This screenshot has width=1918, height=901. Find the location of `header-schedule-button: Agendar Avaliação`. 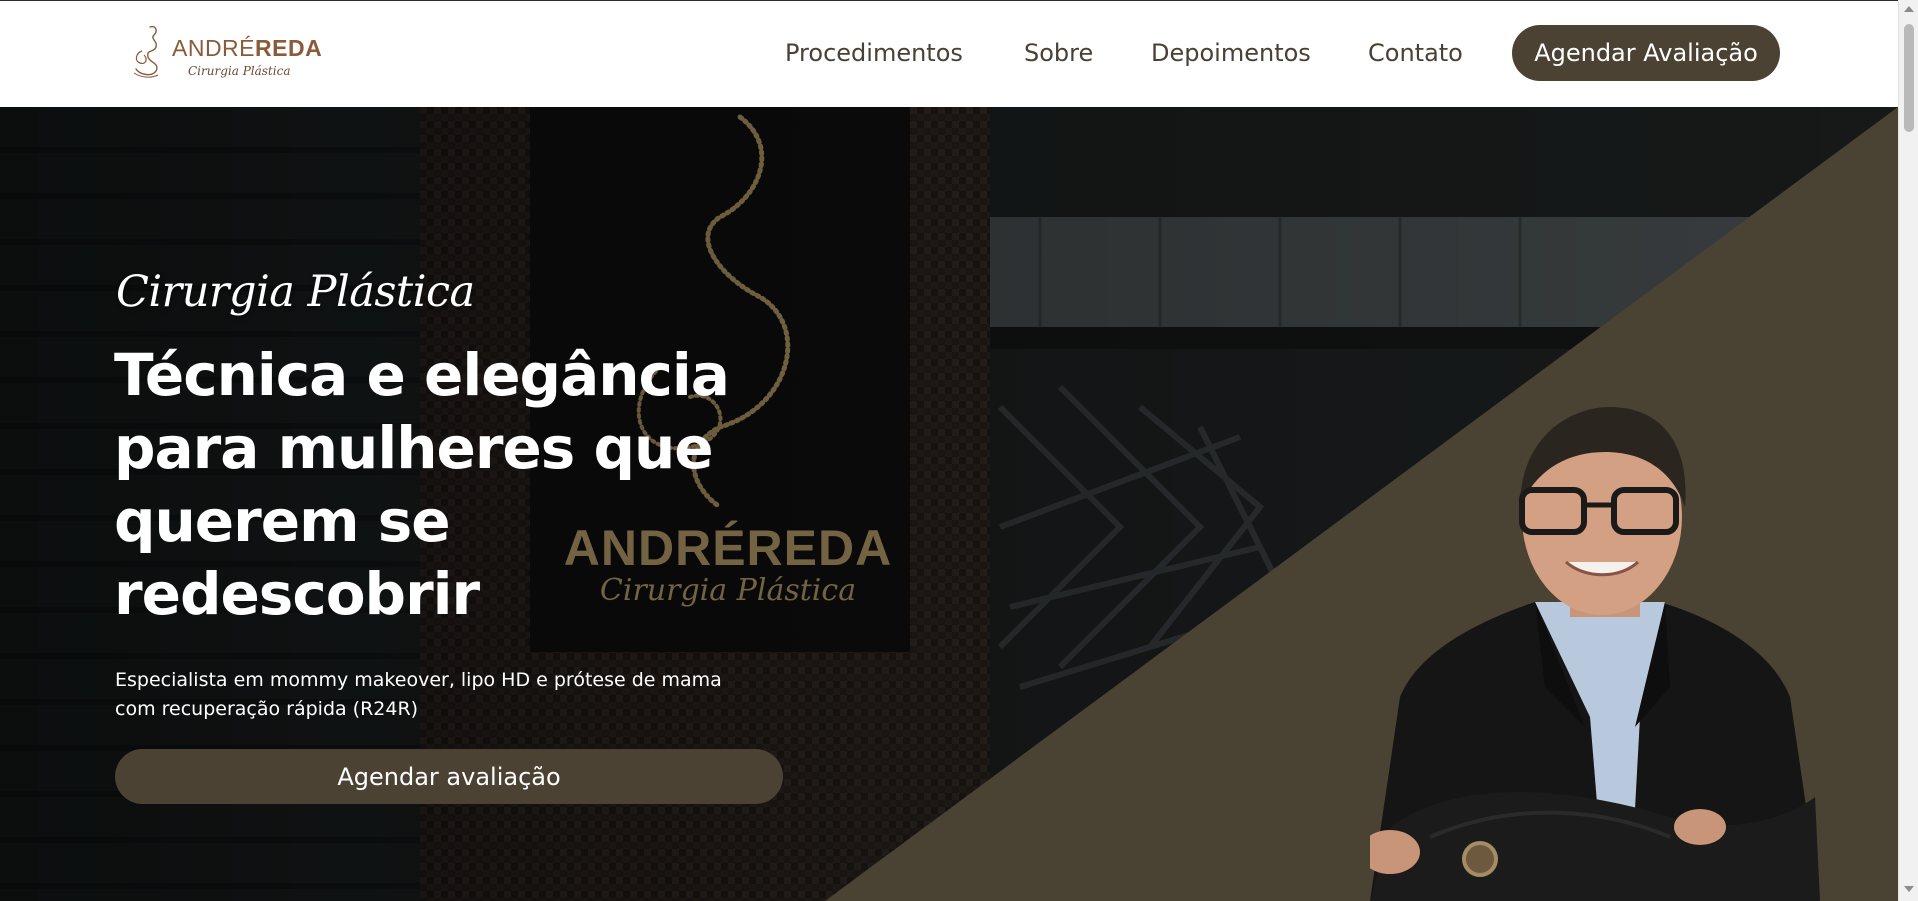

header-schedule-button: Agendar Avaliação is located at coordinates (1646, 53).